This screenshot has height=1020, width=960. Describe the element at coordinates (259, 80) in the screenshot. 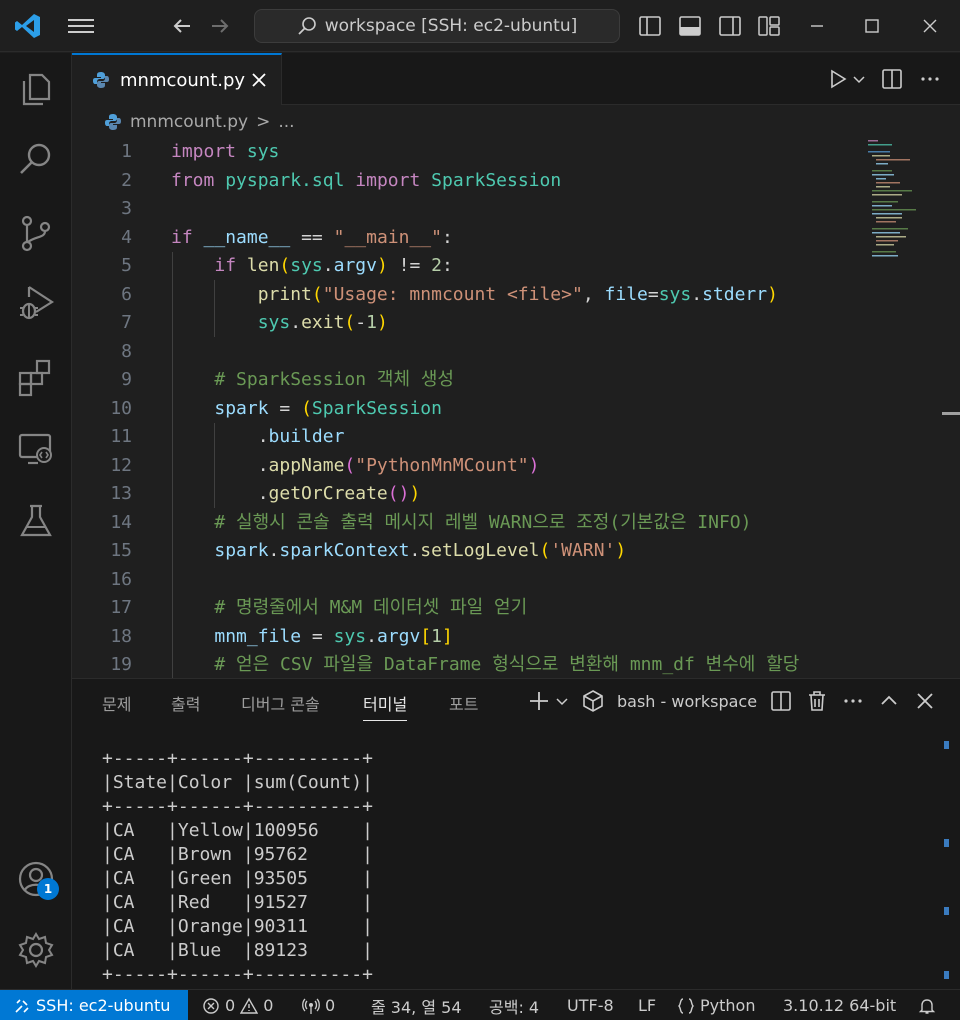

I see `close-tab-icon` at that location.